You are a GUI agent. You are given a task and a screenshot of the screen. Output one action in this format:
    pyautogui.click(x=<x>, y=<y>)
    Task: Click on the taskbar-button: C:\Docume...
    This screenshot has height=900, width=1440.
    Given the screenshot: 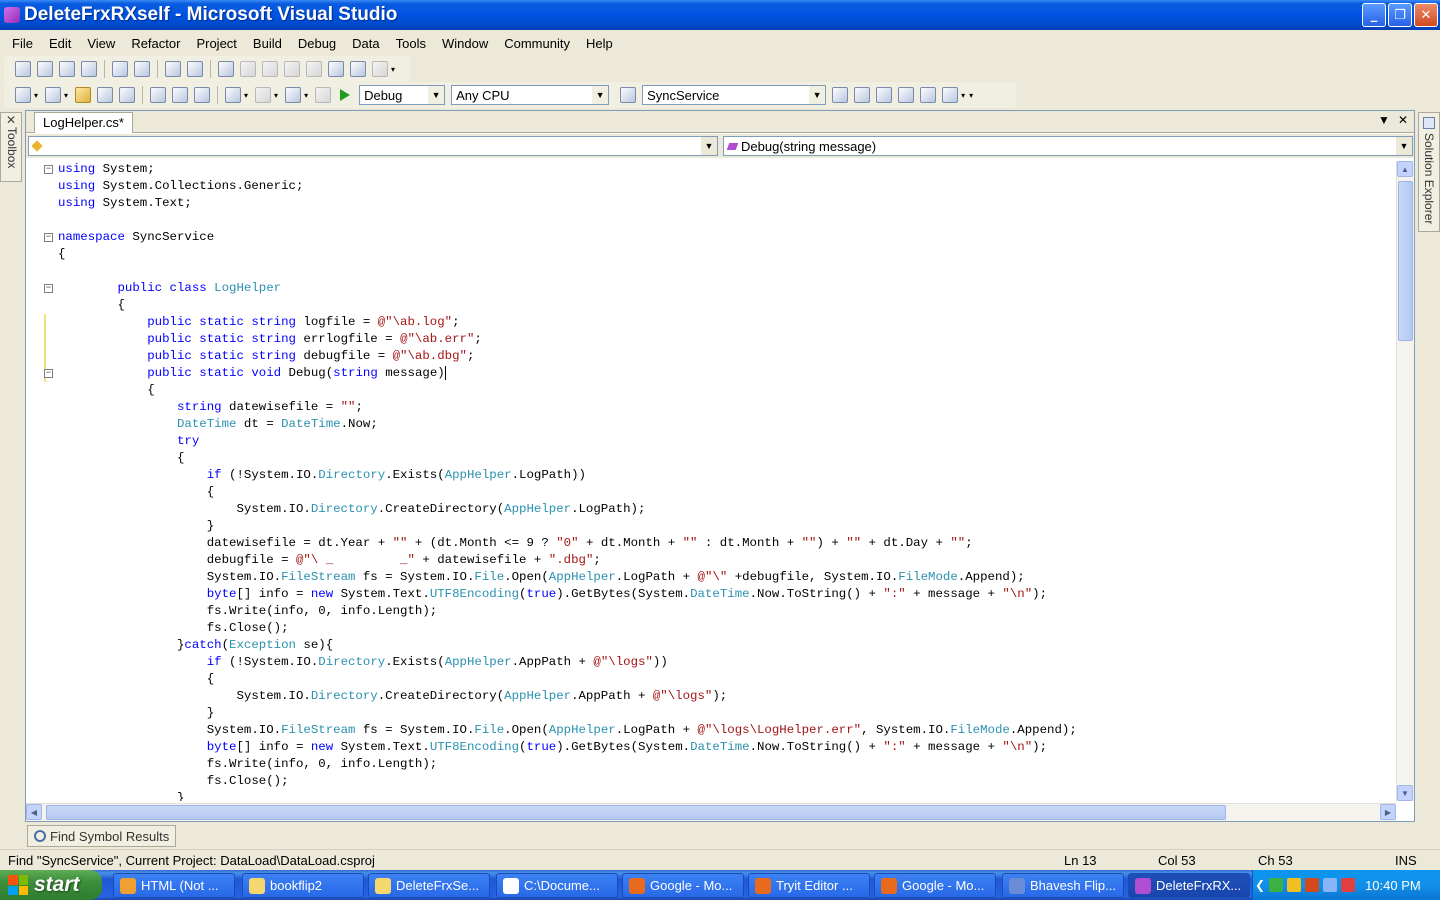 What is the action you would take?
    pyautogui.click(x=557, y=885)
    